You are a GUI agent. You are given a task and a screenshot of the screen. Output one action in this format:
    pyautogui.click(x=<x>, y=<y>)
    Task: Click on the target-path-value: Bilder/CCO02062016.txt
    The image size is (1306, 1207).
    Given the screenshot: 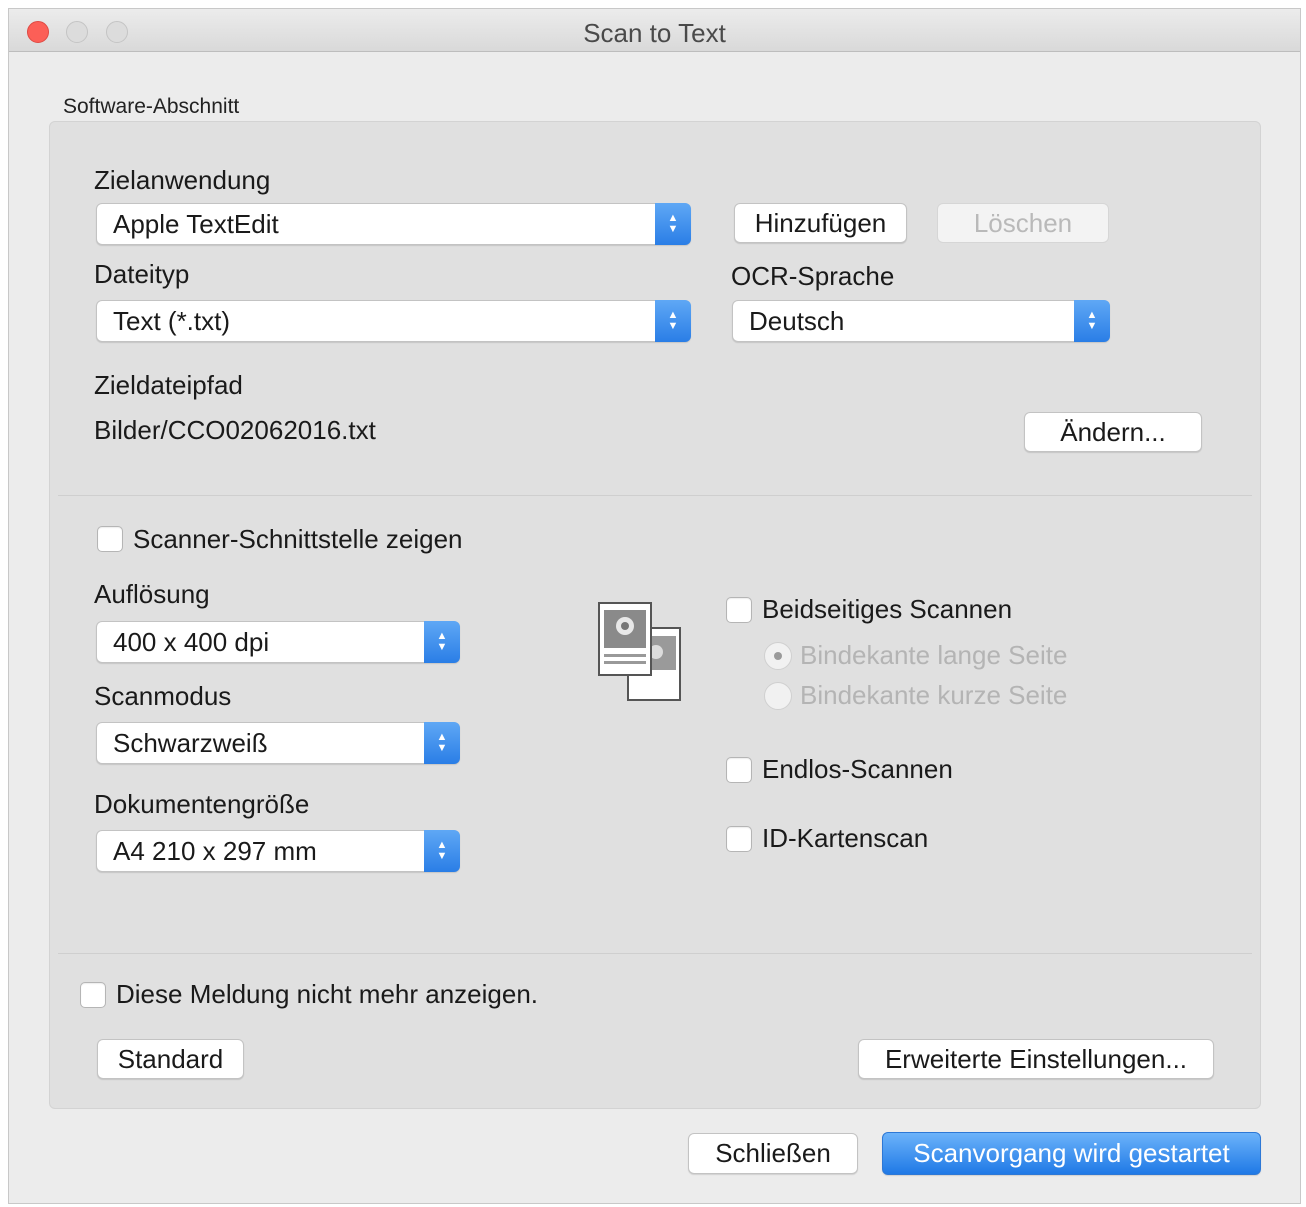 What is the action you would take?
    pyautogui.click(x=235, y=430)
    